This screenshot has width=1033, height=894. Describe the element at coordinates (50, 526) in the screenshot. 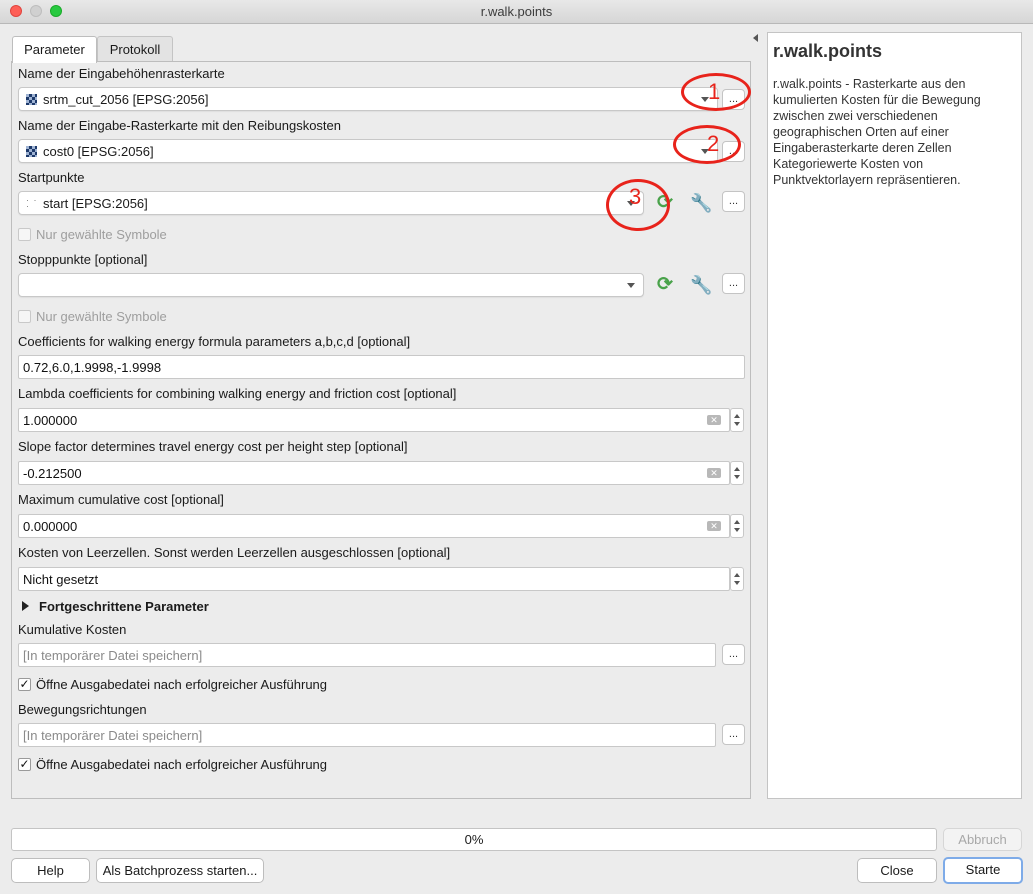

I see `max-cost-value: 0.000000` at that location.